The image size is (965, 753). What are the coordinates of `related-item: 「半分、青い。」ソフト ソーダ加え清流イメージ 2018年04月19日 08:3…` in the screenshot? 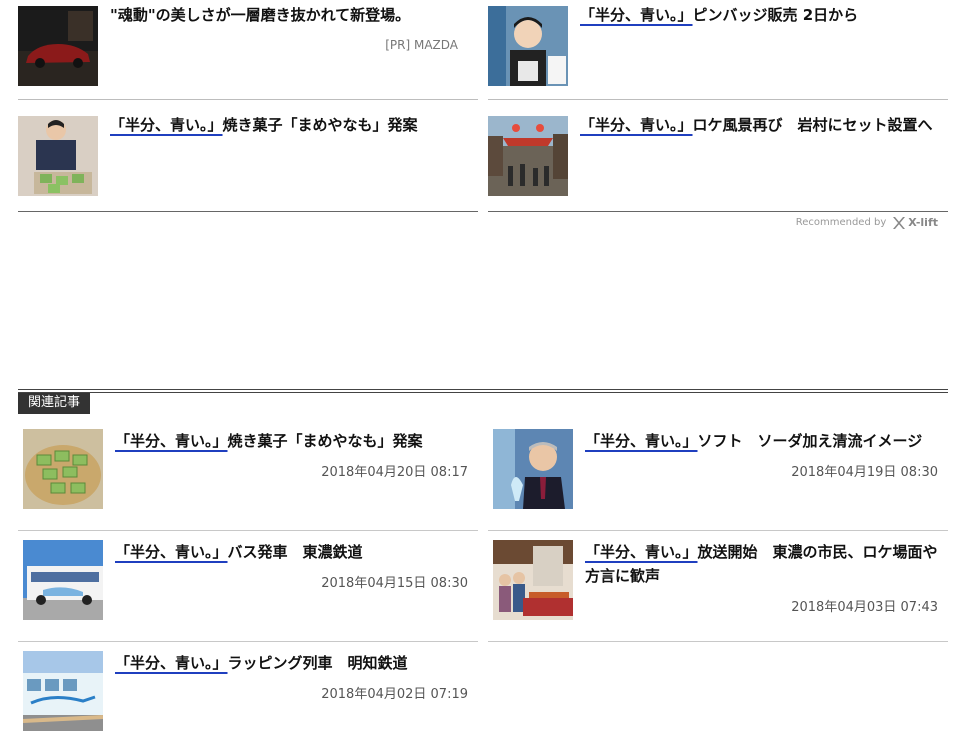 It's located at (718, 475).